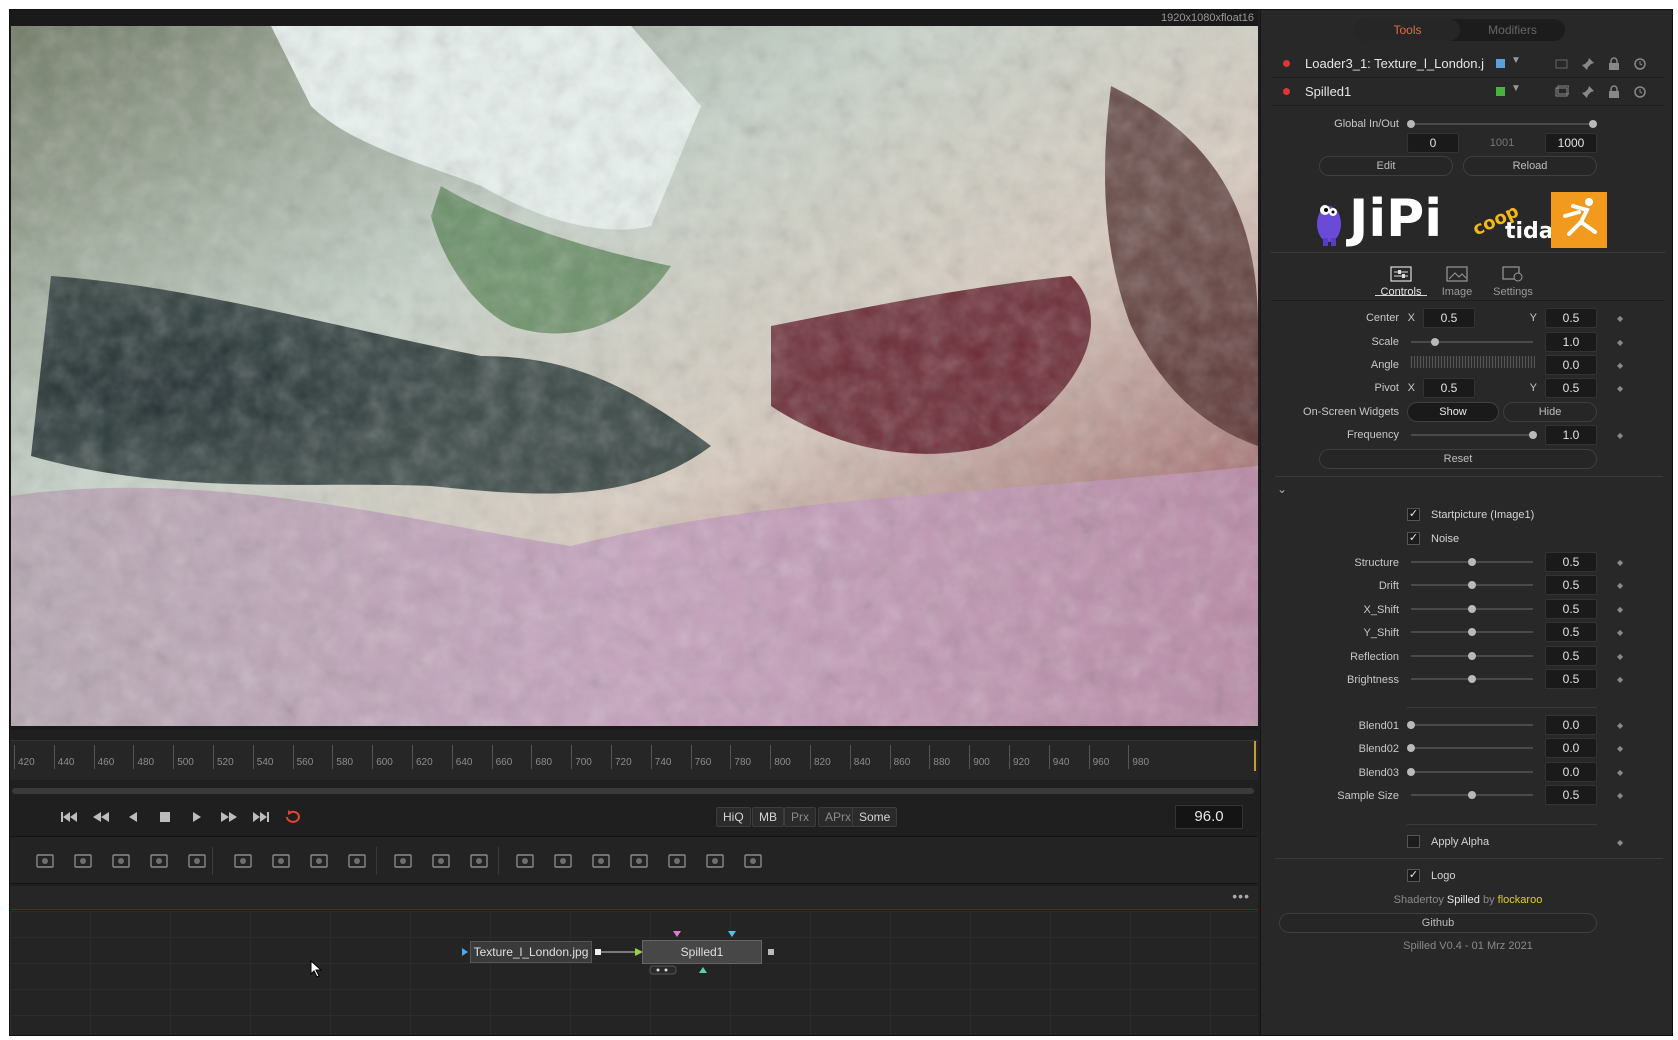  I want to click on global-out-handle, so click(1593, 124).